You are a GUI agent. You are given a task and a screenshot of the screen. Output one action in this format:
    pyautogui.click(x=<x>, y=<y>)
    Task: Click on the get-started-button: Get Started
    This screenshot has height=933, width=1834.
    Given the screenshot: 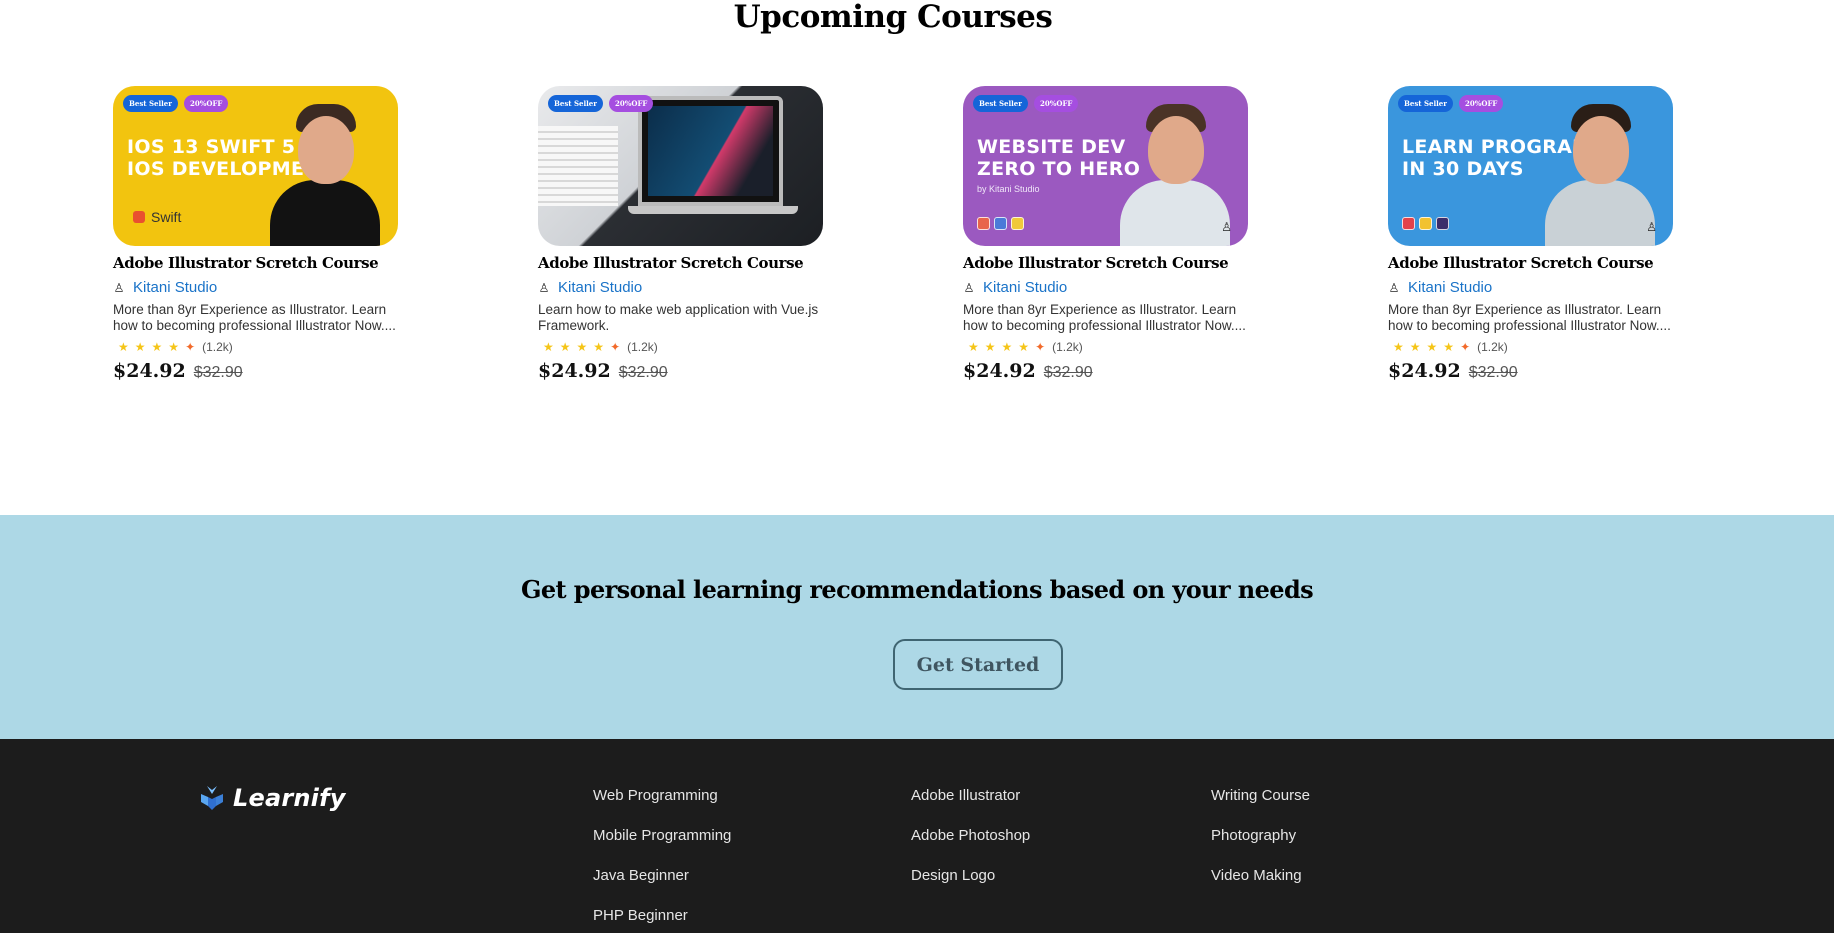 What is the action you would take?
    pyautogui.click(x=978, y=664)
    